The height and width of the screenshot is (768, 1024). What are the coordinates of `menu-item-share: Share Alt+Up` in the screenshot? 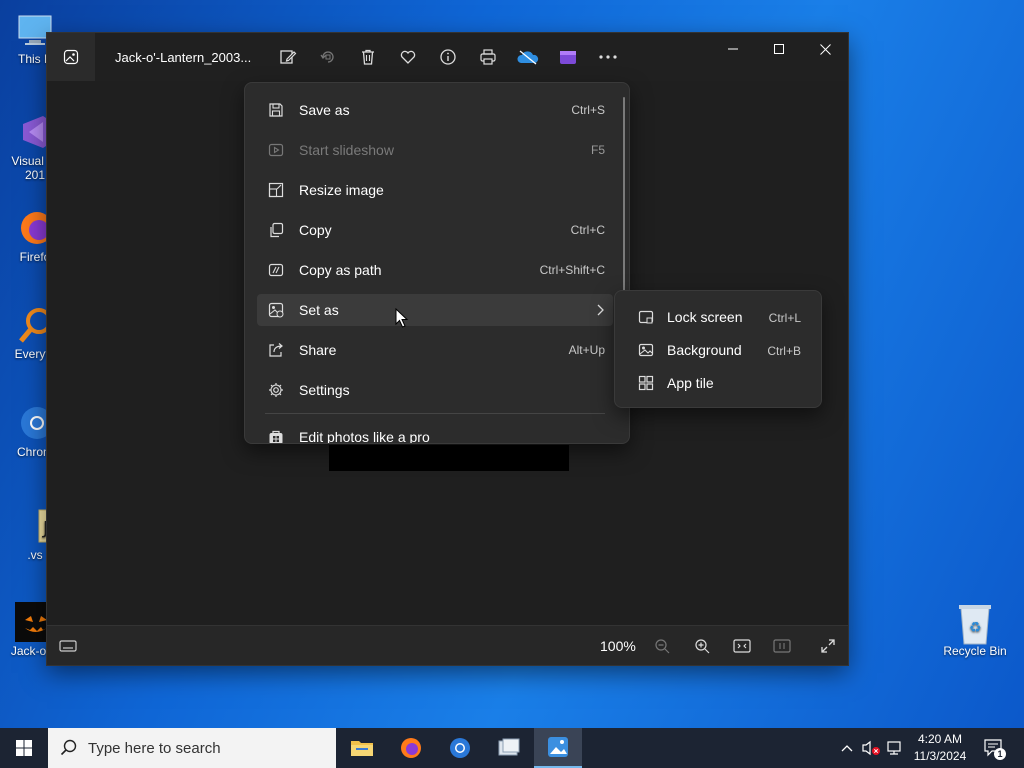 It's located at (435, 350).